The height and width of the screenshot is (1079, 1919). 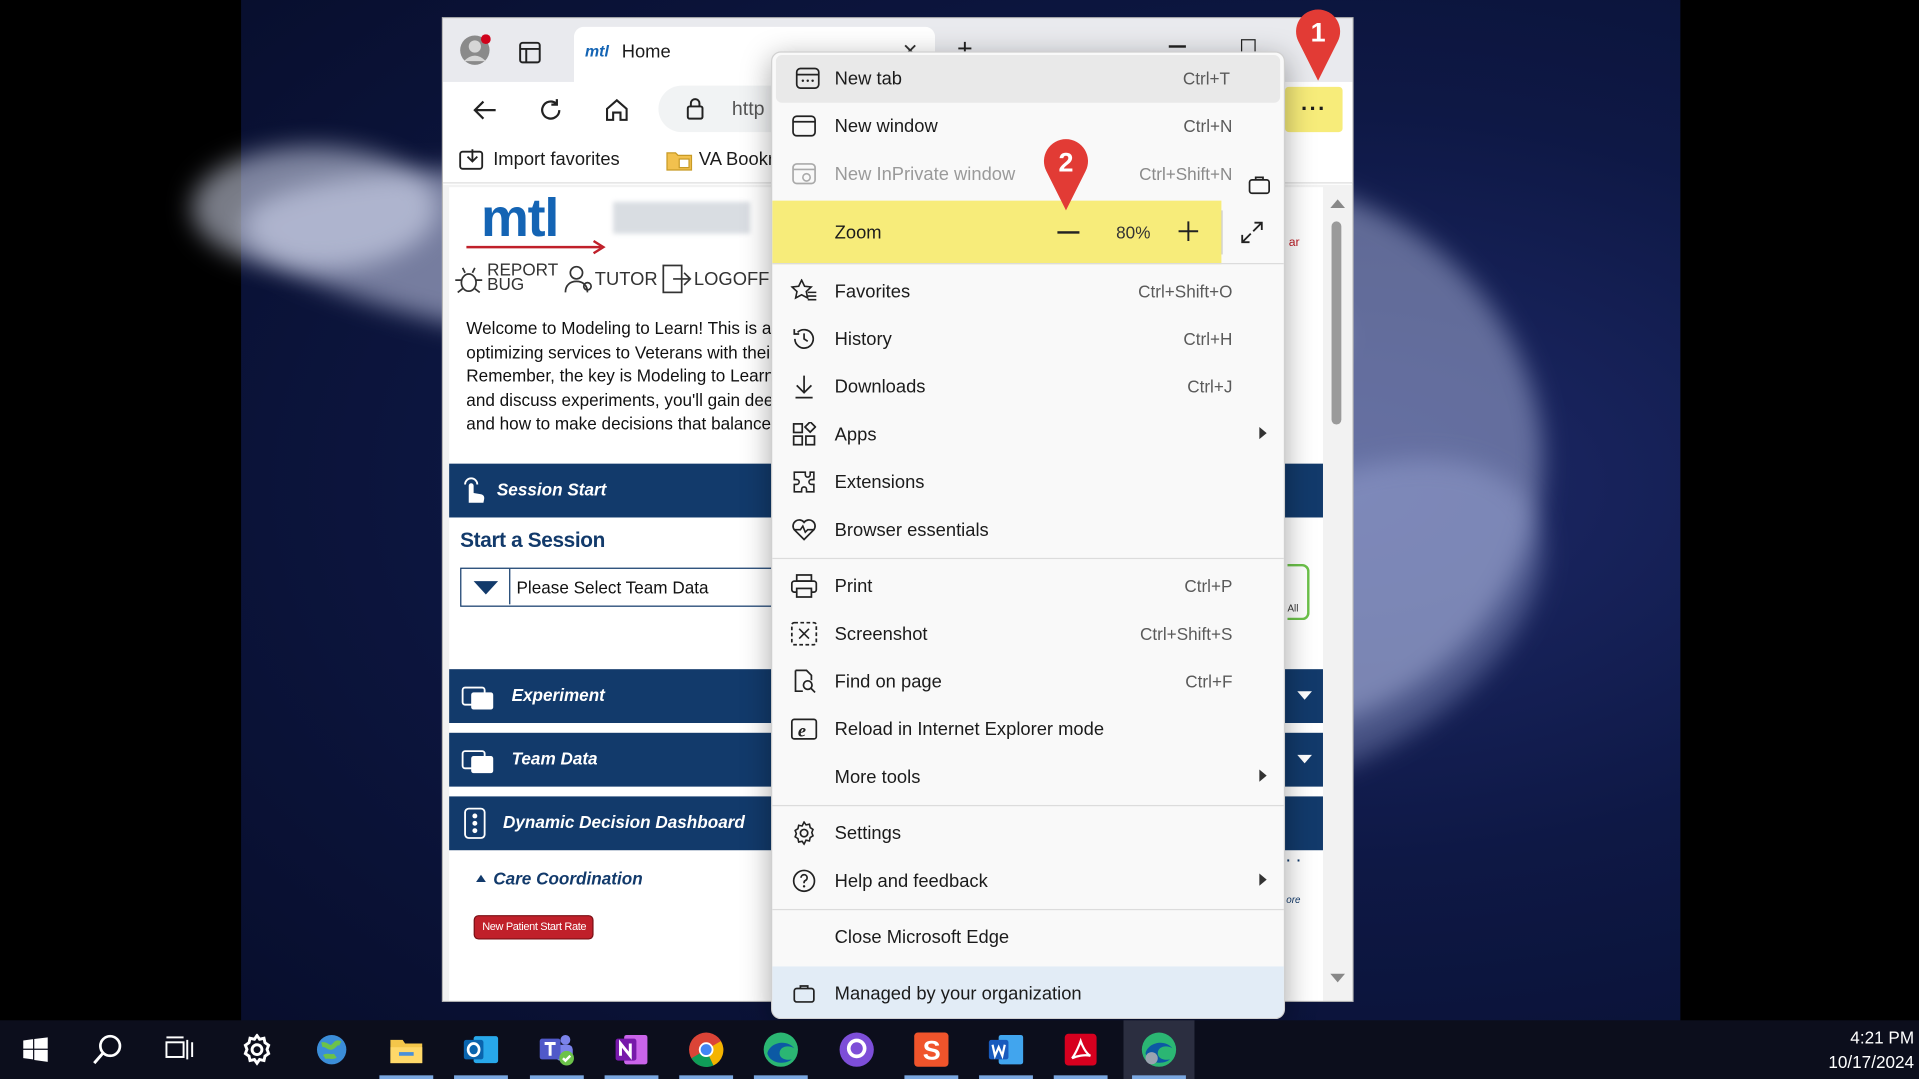 I want to click on menu-item-more-tools: More tools, so click(x=1028, y=778).